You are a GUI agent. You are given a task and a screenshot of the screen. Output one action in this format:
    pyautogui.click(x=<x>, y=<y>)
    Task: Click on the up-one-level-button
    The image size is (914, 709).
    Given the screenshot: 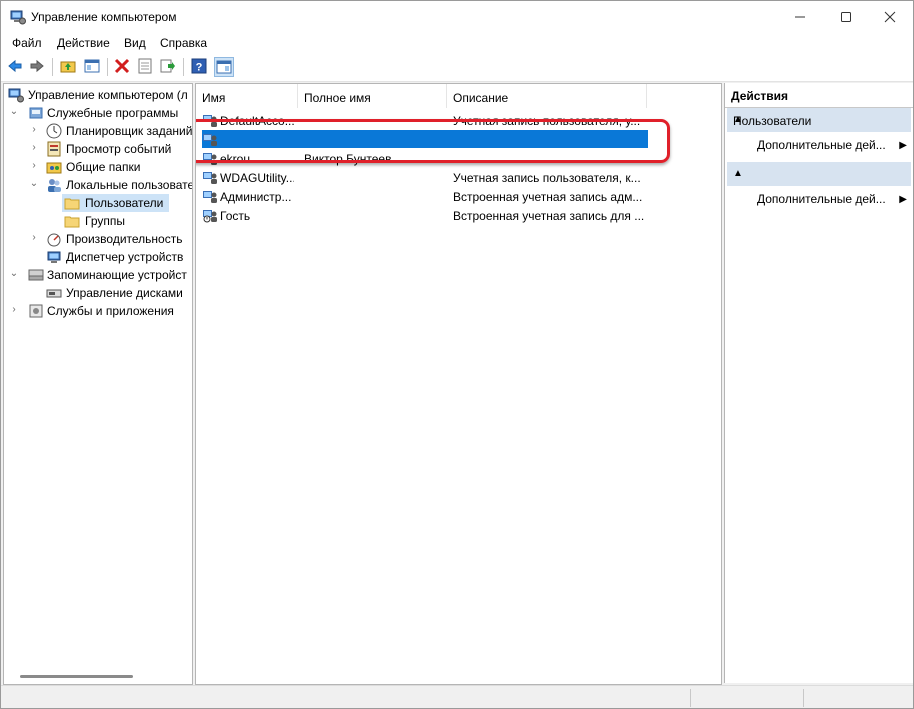 What is the action you would take?
    pyautogui.click(x=68, y=66)
    